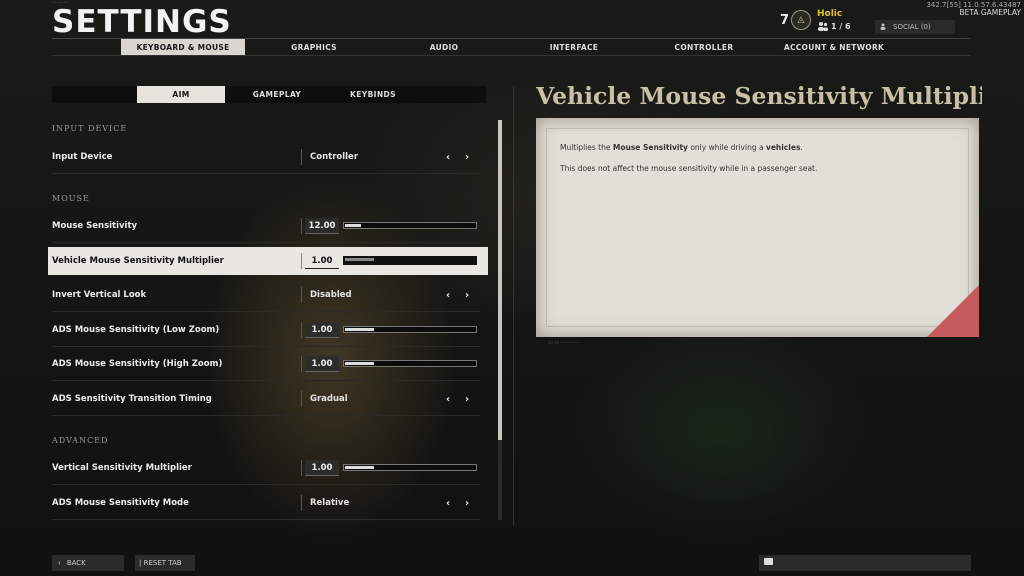  Describe the element at coordinates (314, 47) in the screenshot. I see `tab-graphics: GRAPHICS` at that location.